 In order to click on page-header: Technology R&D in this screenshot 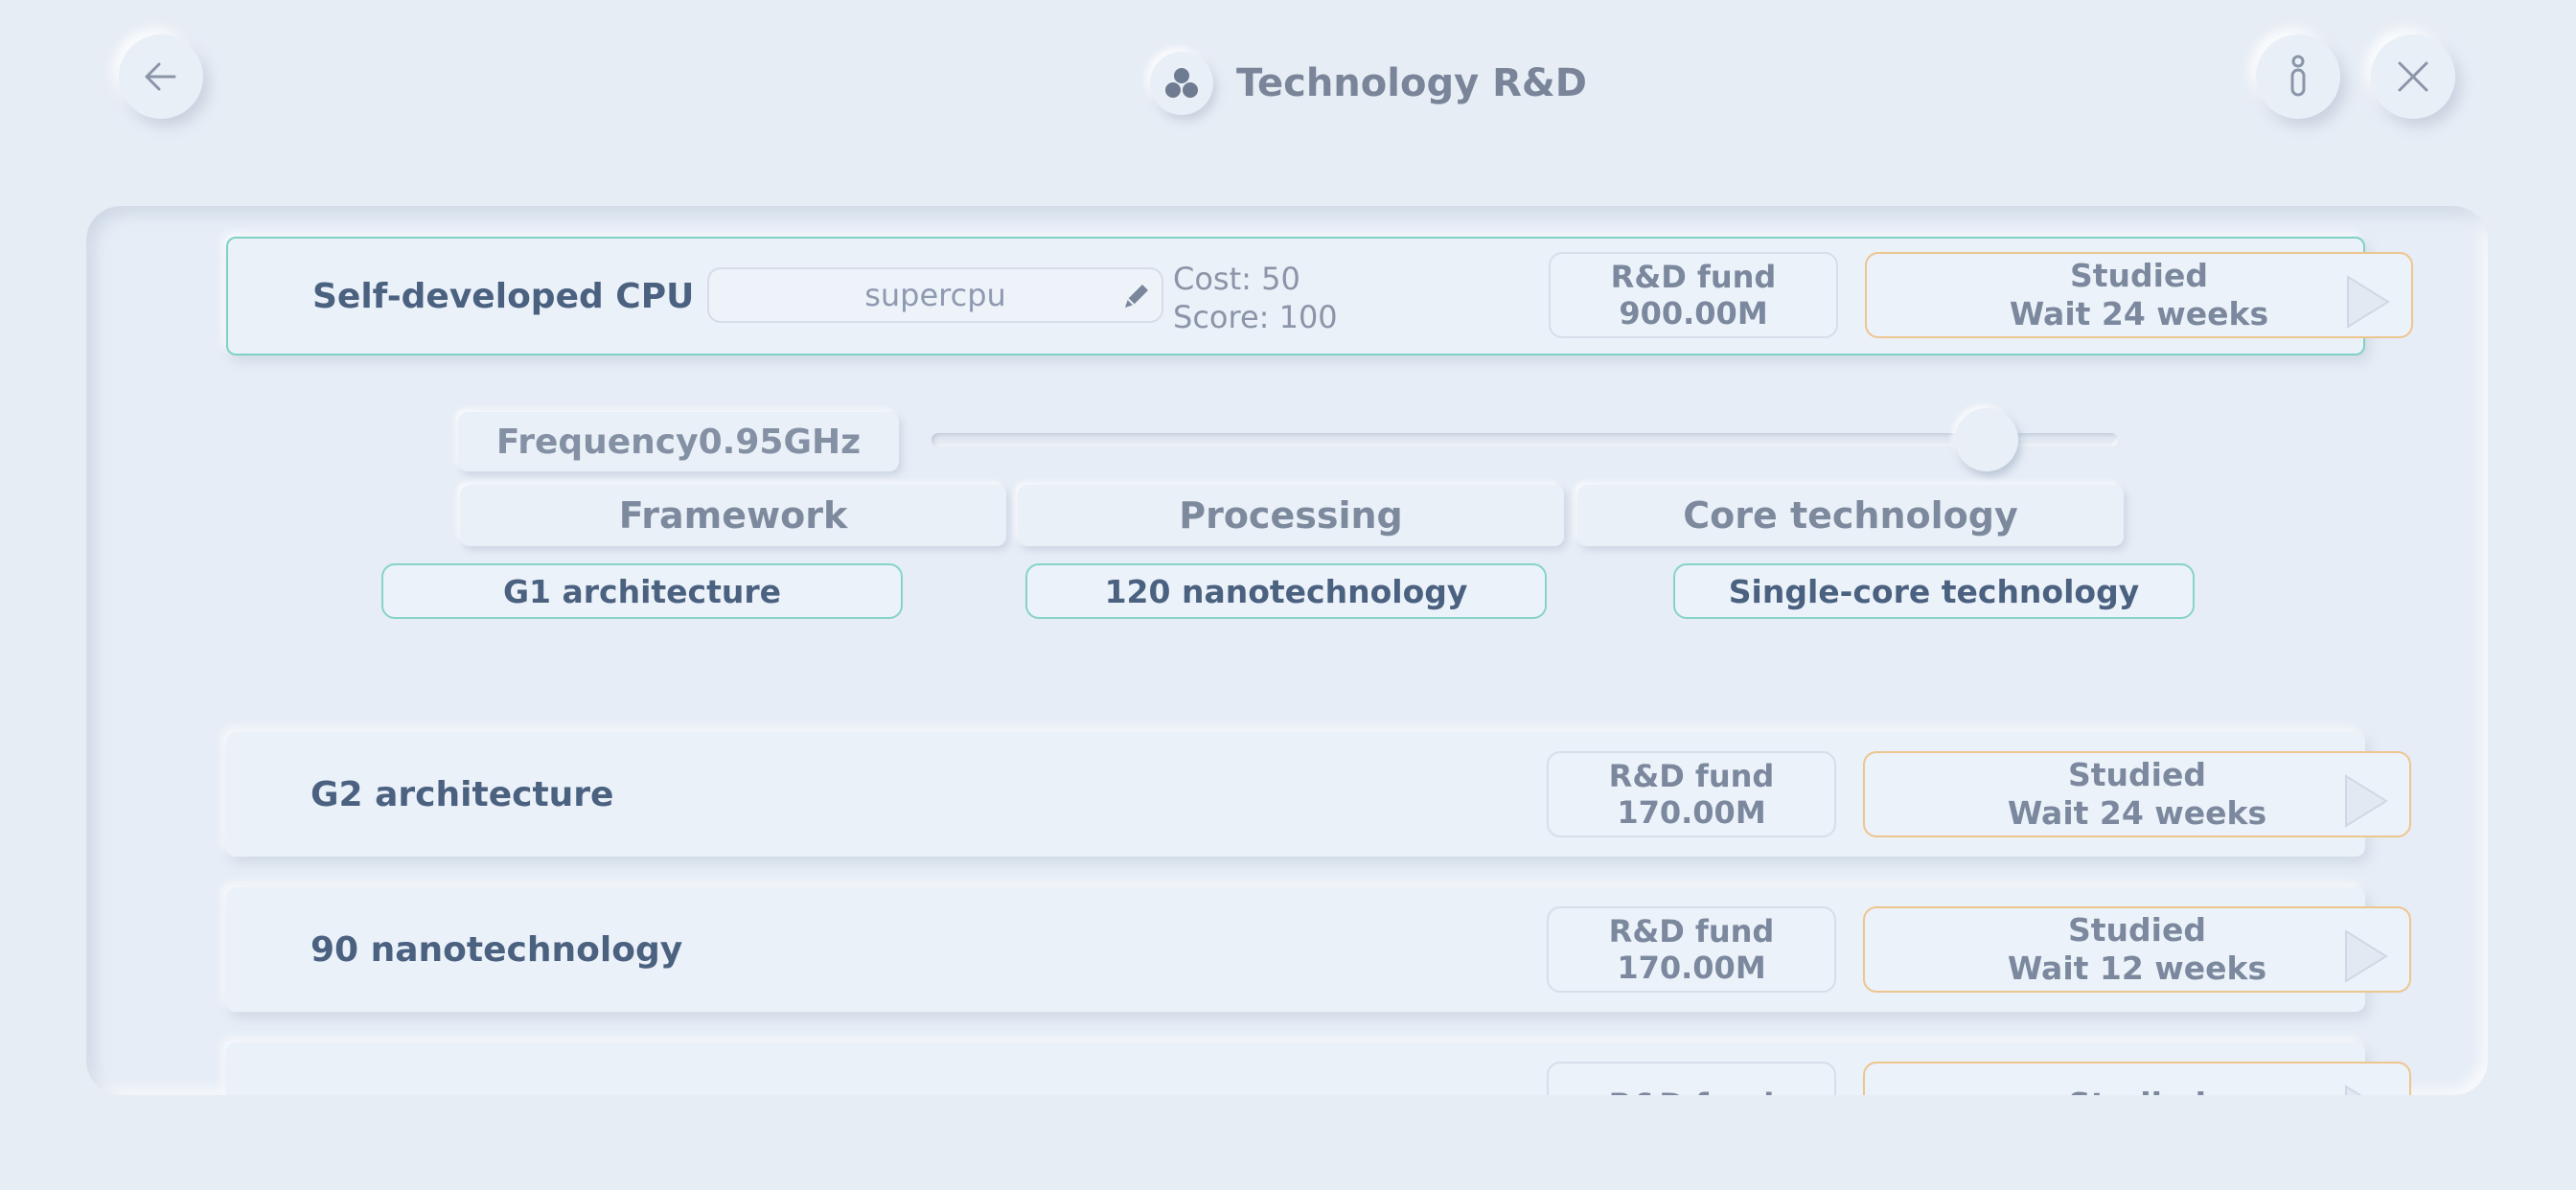, I will do `click(1368, 84)`.